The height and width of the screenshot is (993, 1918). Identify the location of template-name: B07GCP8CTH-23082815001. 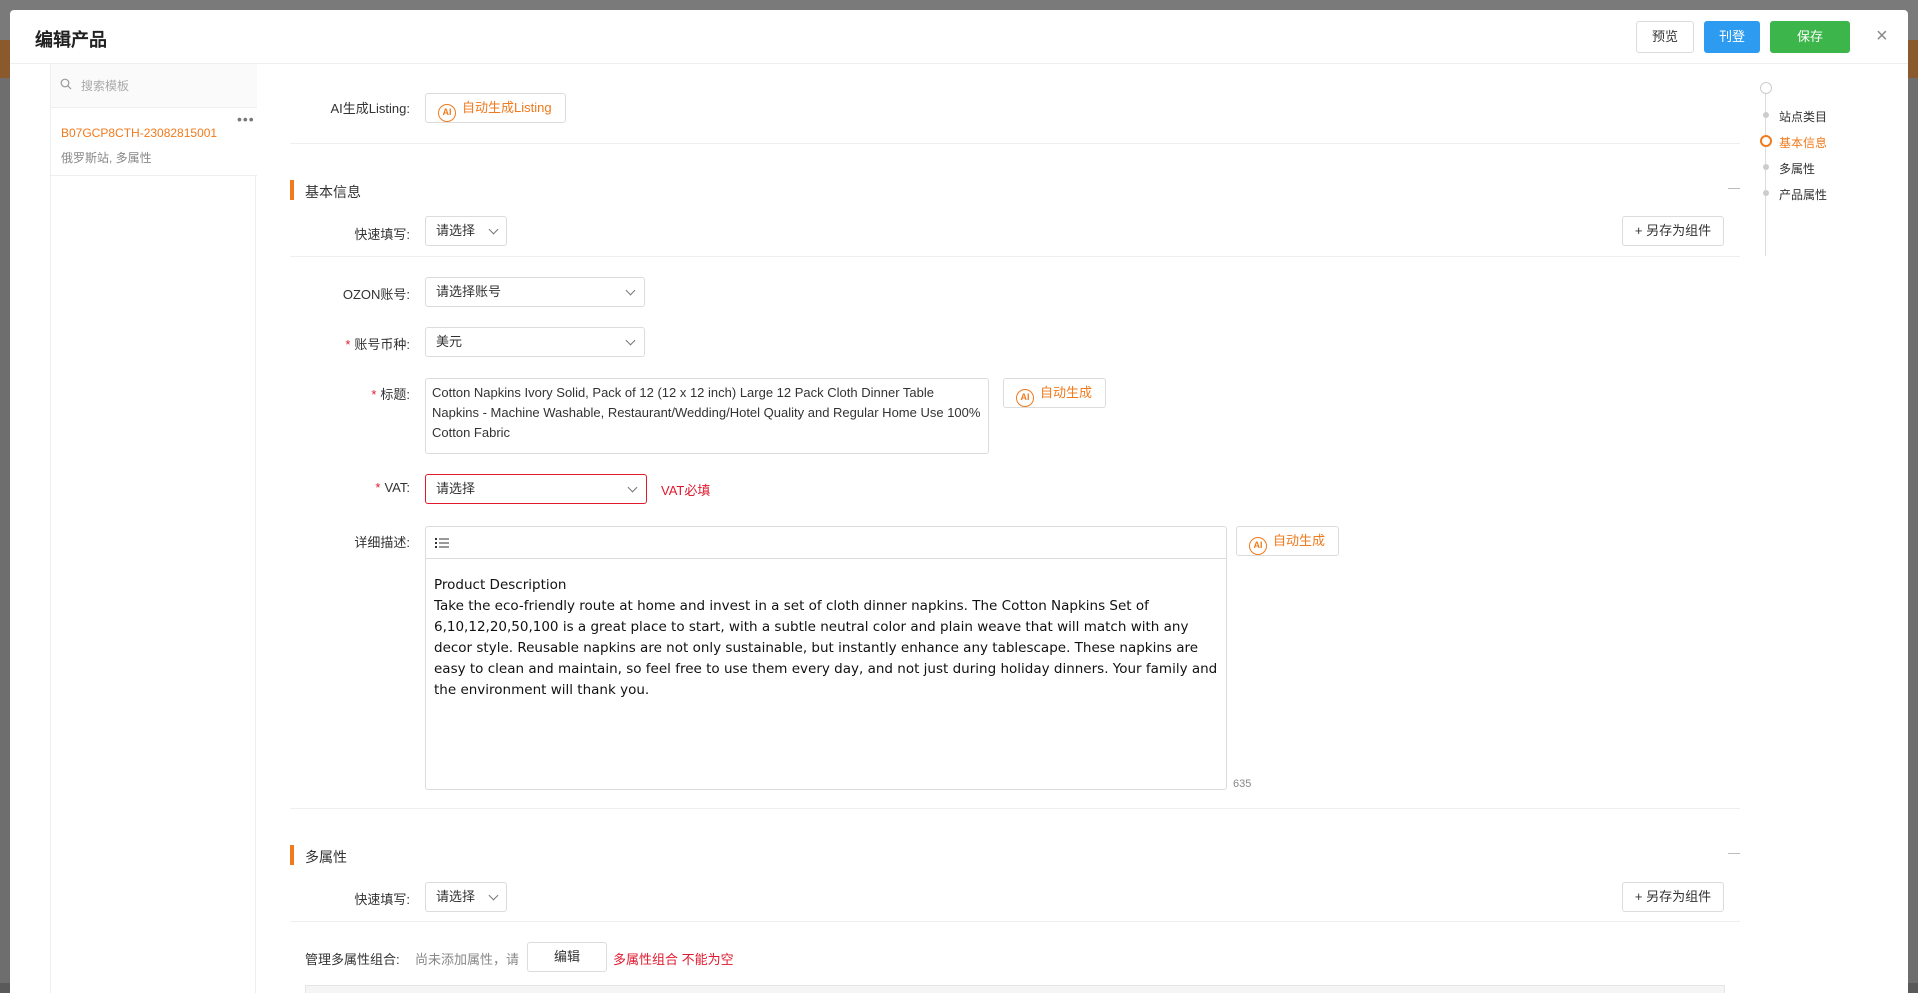
(139, 133).